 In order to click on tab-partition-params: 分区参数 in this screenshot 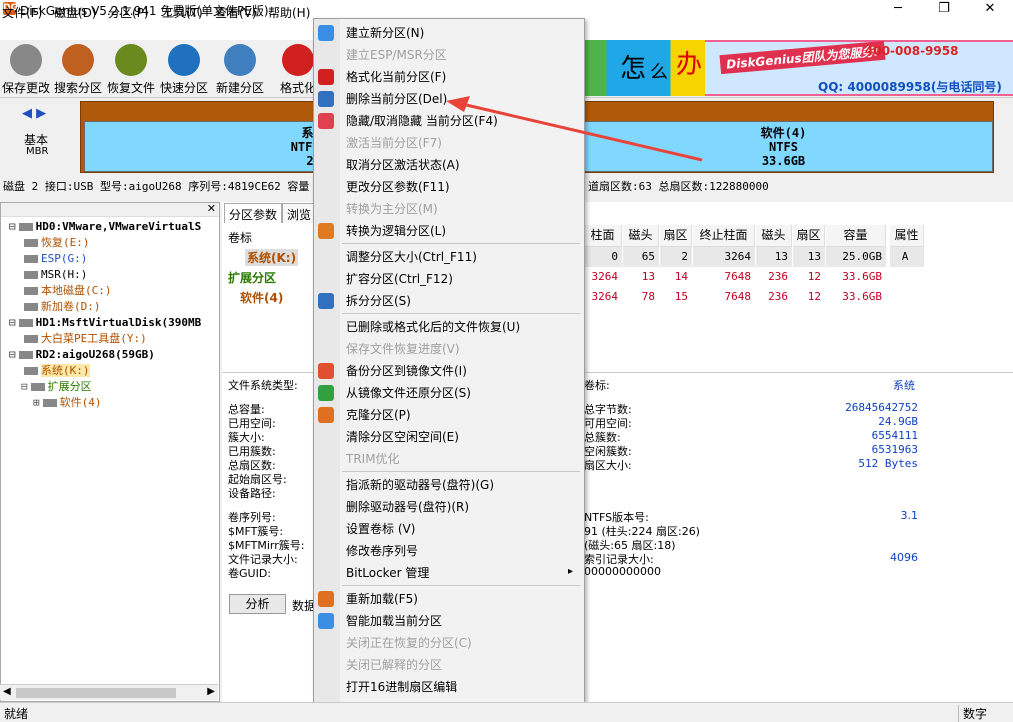, I will do `click(253, 214)`.